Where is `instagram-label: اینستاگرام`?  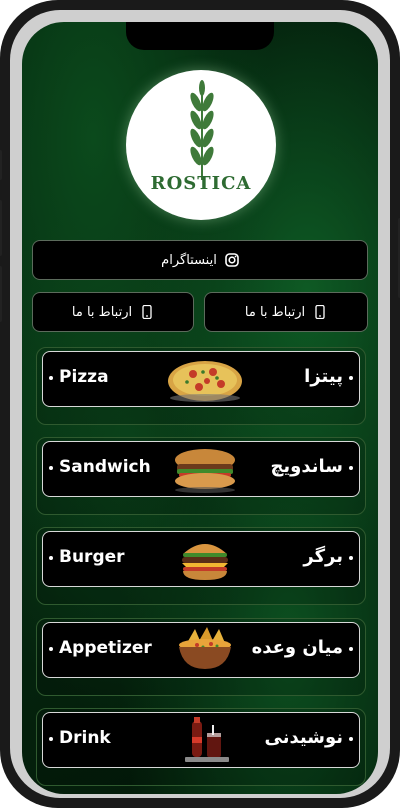 instagram-label: اینستاگرام is located at coordinates (189, 260).